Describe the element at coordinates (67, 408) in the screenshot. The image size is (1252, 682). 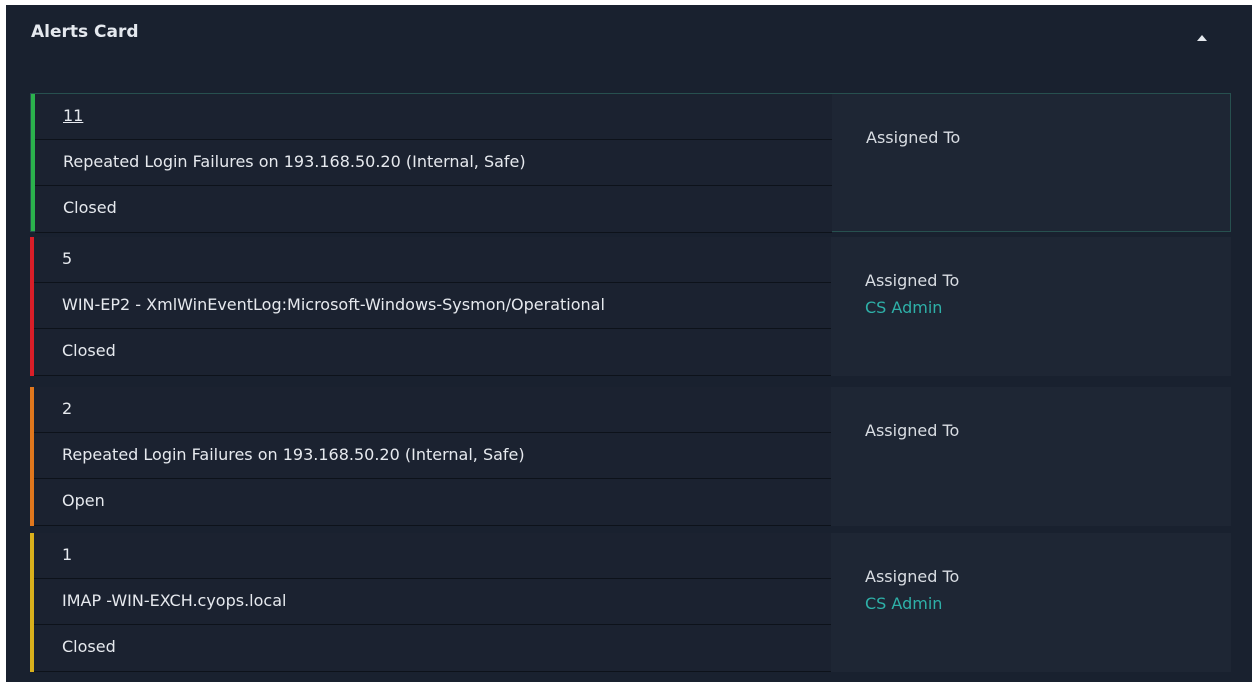
I see `alert-id: 2` at that location.